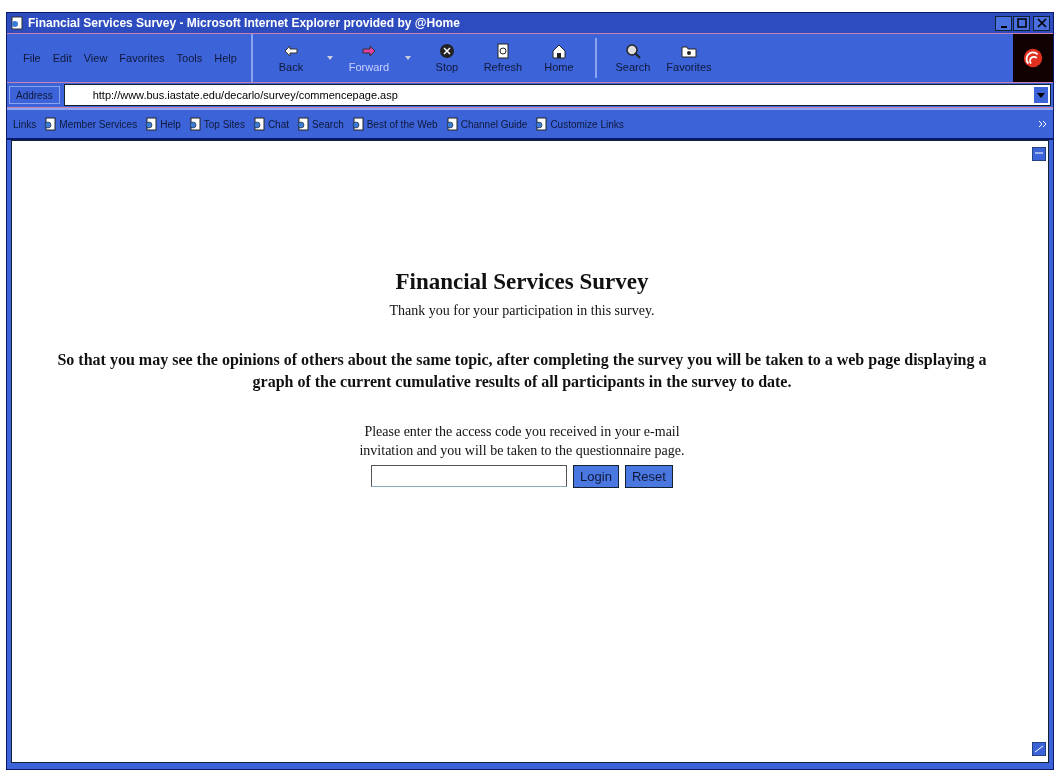 The width and height of the screenshot is (1056, 772). I want to click on close-icon, so click(1041, 23).